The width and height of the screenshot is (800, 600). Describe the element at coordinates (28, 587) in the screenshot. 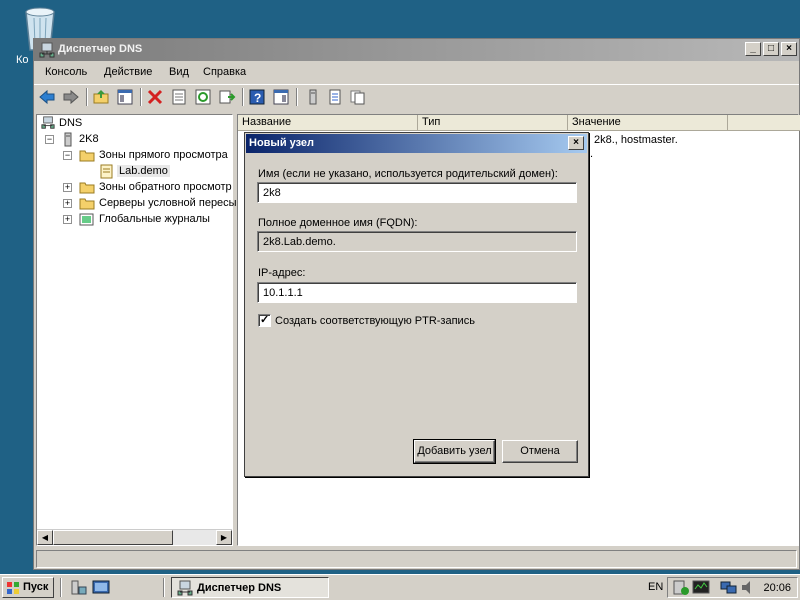

I see `start-button: Пуск` at that location.